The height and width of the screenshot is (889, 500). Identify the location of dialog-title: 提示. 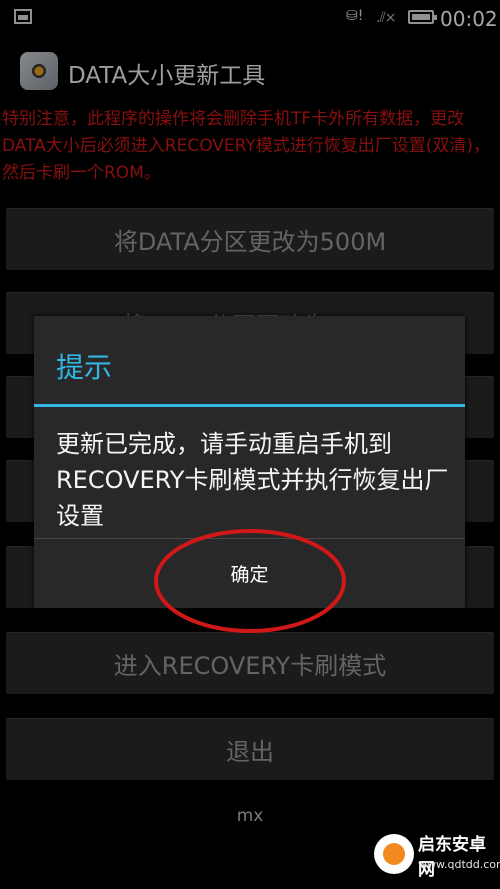
(84, 367).